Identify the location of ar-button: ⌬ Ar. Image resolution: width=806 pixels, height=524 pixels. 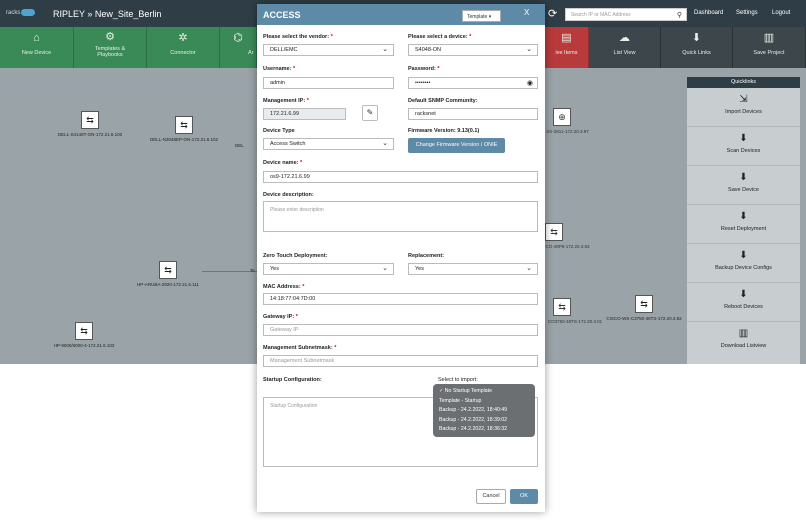
(238, 47).